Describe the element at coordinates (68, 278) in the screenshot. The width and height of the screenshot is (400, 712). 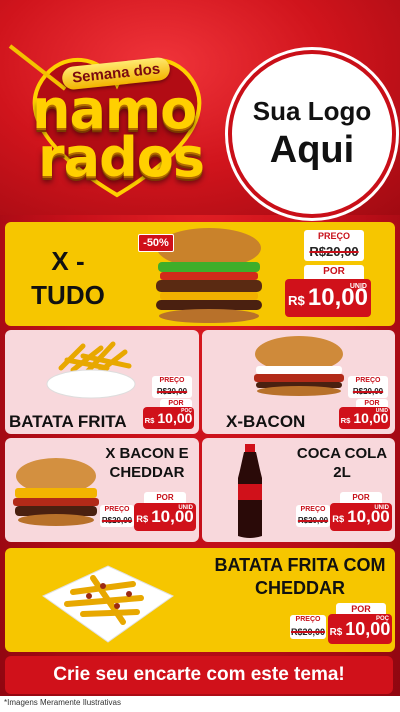
I see `product-name: X - TUDO` at that location.